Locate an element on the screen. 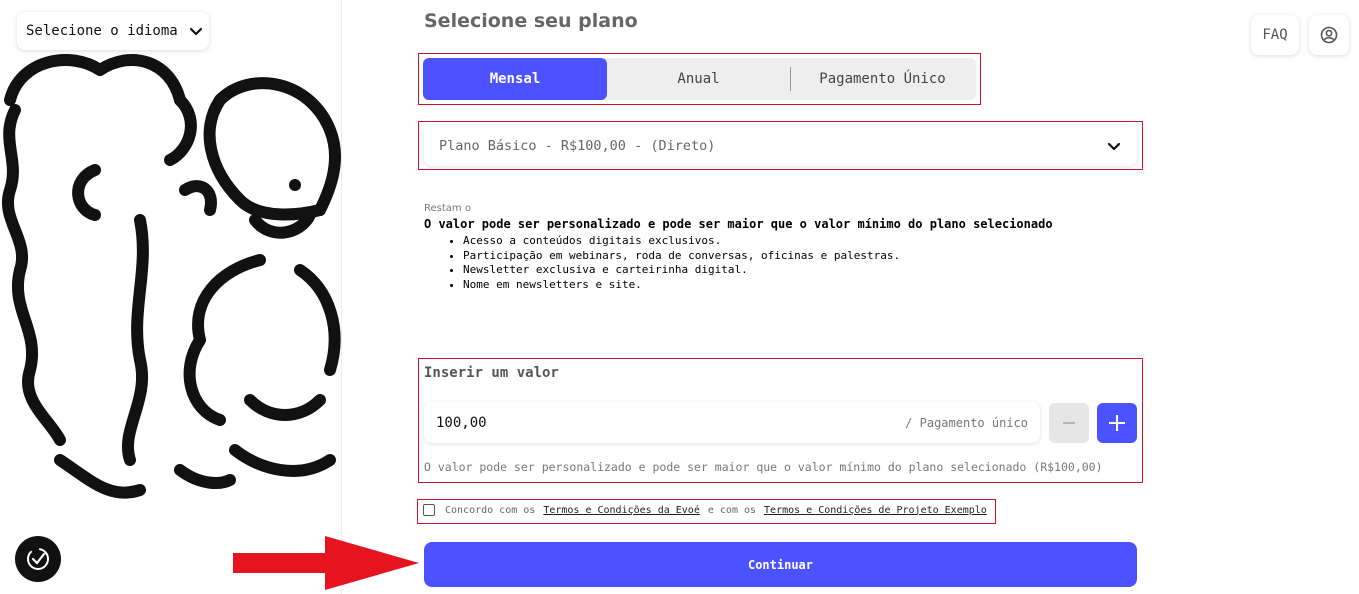  tab-anual: Anual is located at coordinates (698, 79).